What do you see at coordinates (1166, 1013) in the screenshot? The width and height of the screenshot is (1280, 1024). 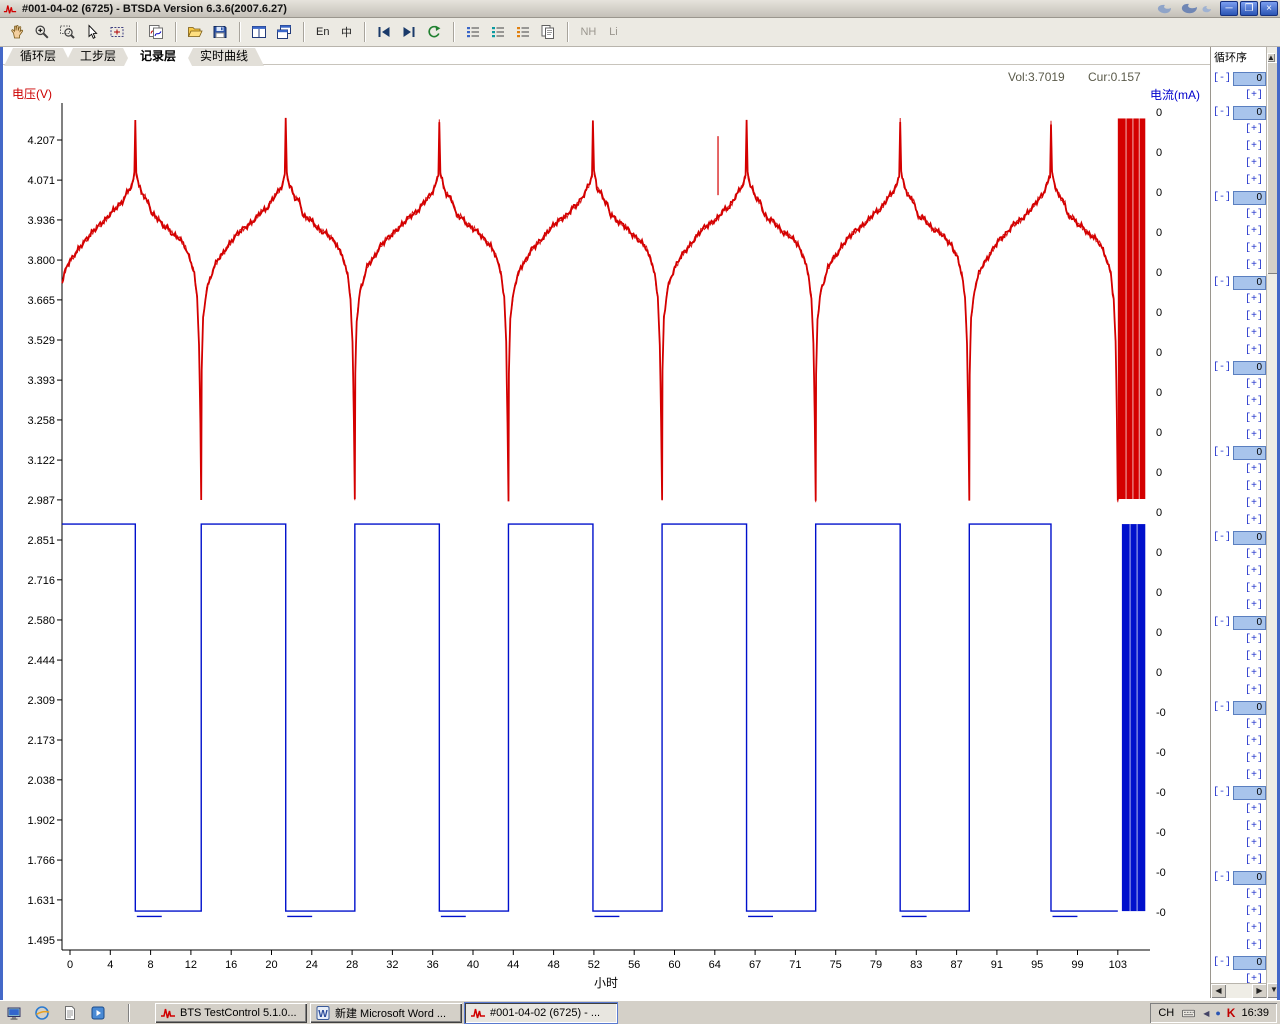 I see `language-indicator: CH` at bounding box center [1166, 1013].